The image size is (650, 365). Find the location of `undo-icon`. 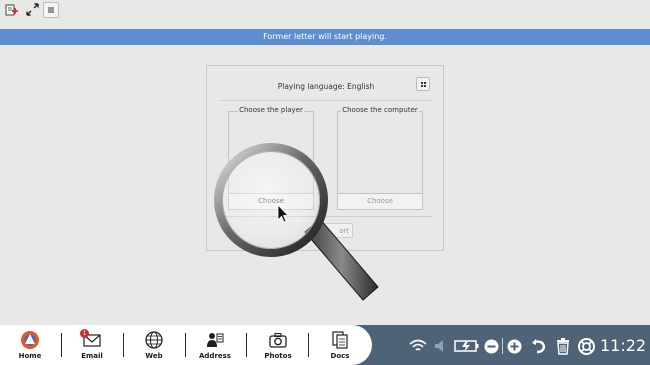

undo-icon is located at coordinates (539, 346).